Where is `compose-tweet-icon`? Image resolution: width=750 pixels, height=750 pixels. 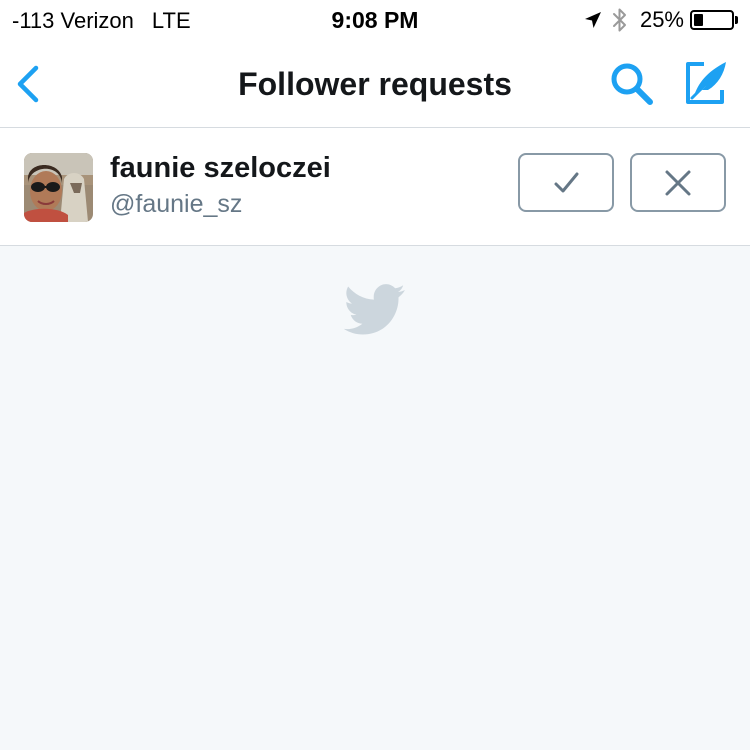
compose-tweet-icon is located at coordinates (706, 83).